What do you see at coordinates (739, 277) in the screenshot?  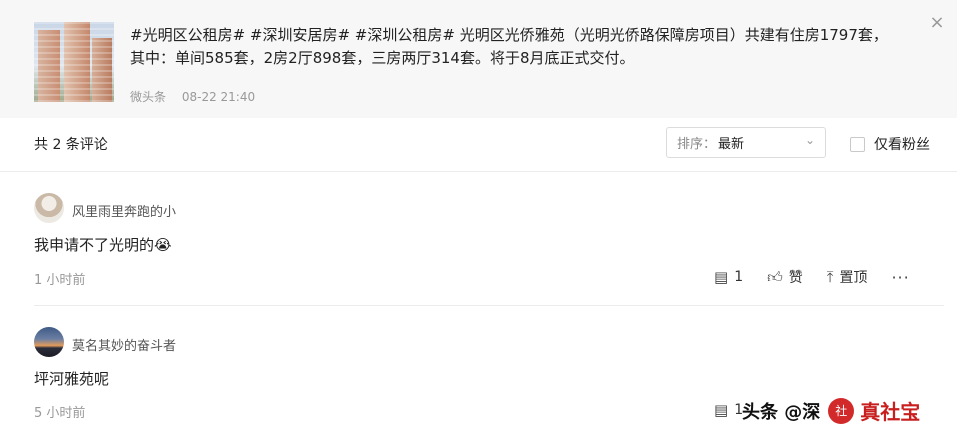 I see `reply-count: 1` at bounding box center [739, 277].